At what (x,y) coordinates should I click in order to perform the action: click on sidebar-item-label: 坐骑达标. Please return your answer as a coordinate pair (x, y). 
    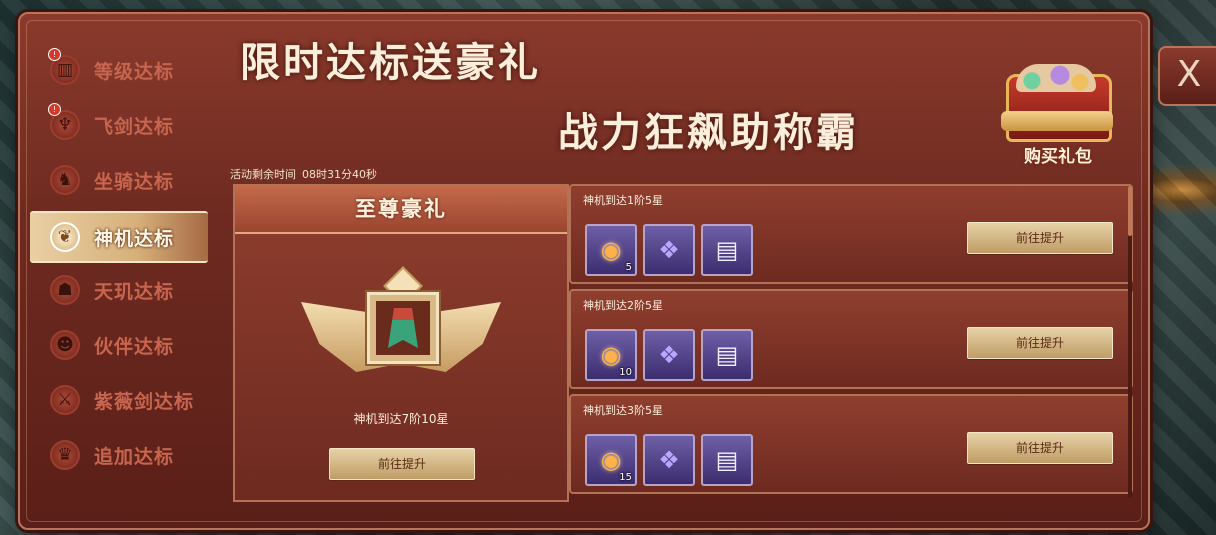
    Looking at the image, I should click on (134, 181).